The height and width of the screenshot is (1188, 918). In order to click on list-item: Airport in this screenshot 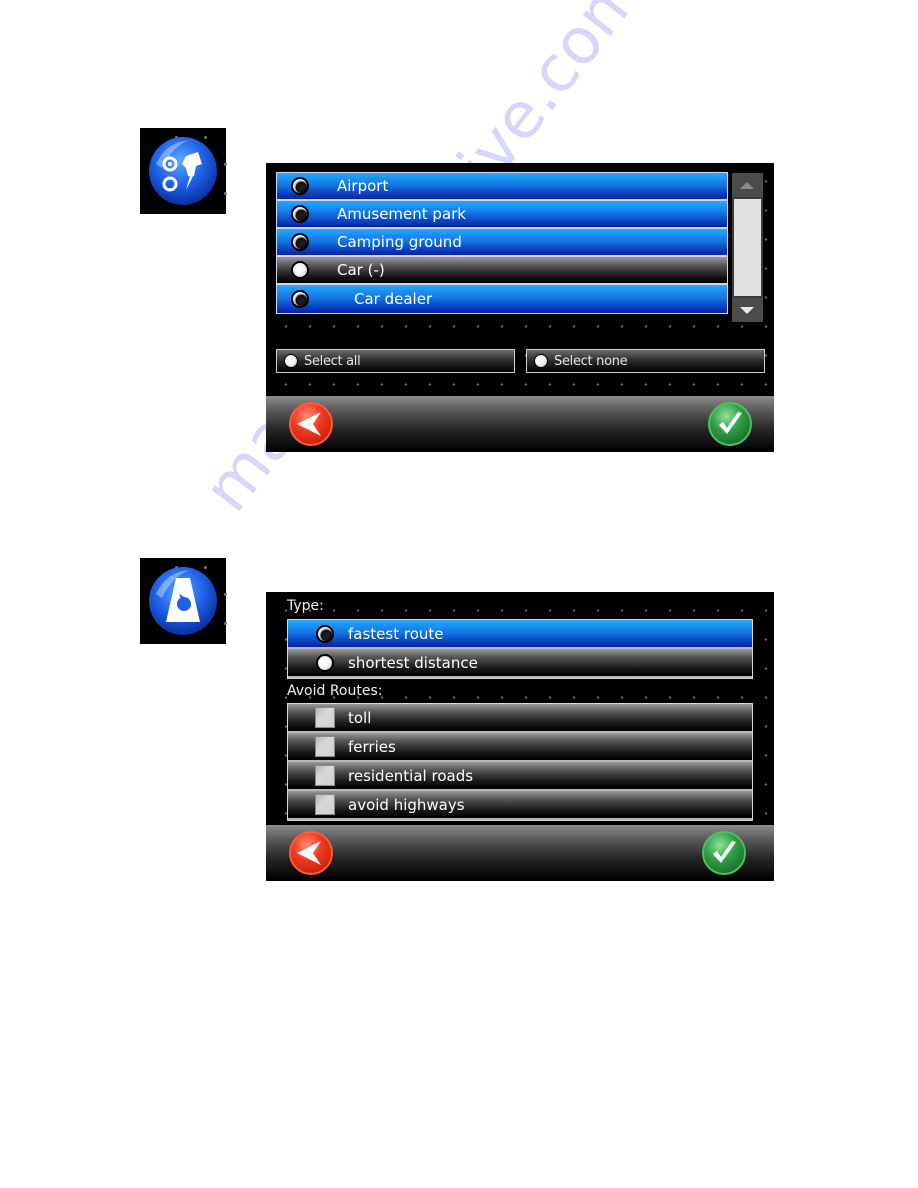, I will do `click(502, 187)`.